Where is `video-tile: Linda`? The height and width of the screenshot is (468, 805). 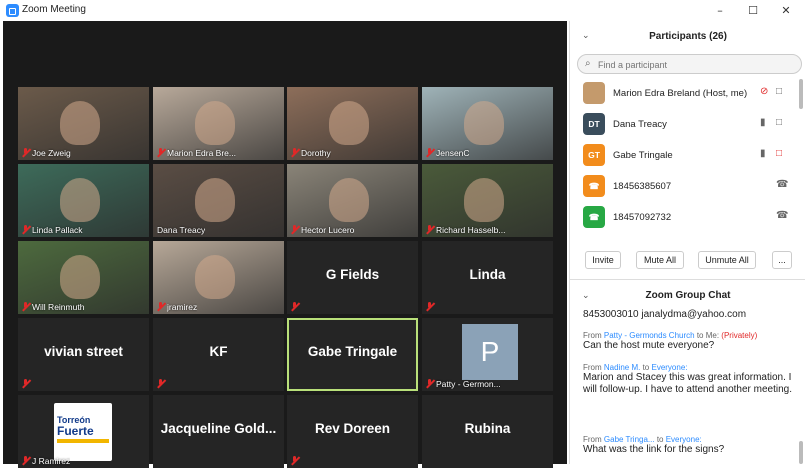 video-tile: Linda is located at coordinates (487, 277).